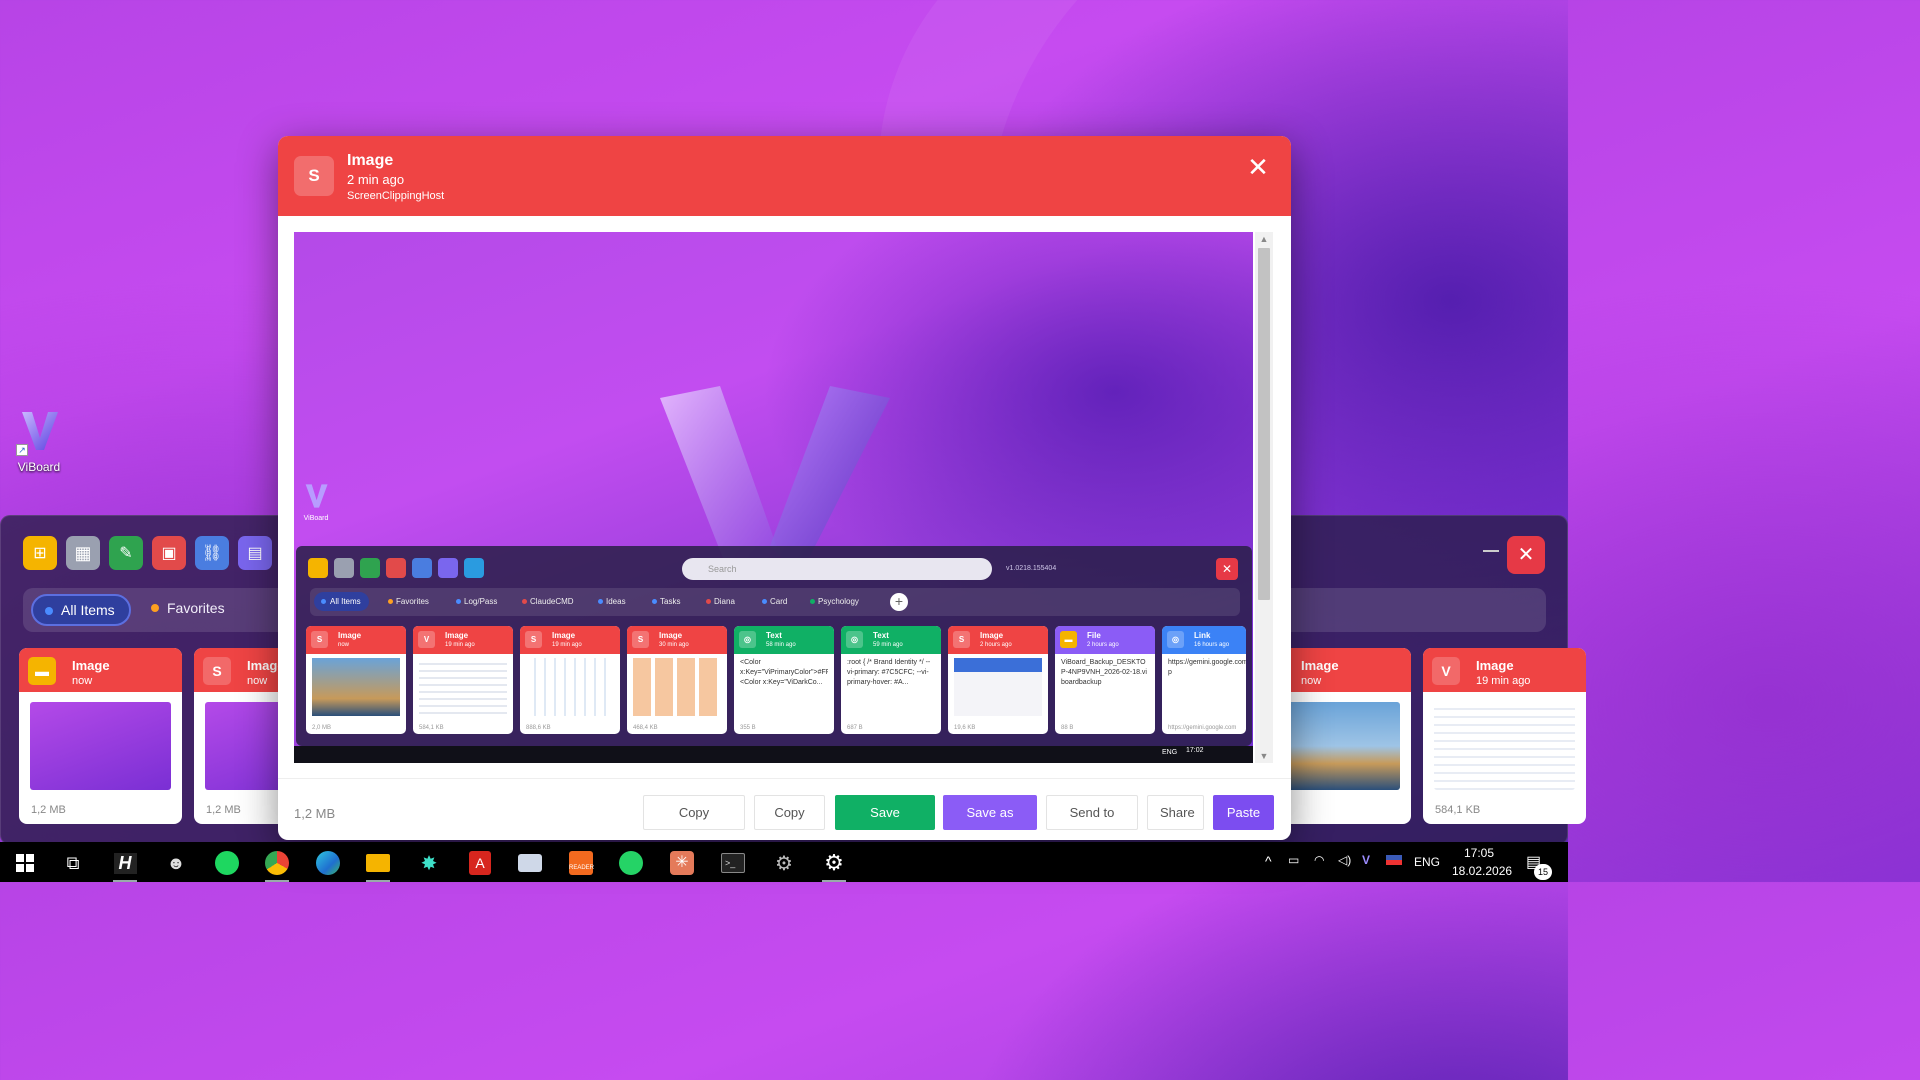 This screenshot has width=1920, height=1080. Describe the element at coordinates (1268, 861) in the screenshot. I see `tray-chevron-up-icon: ^` at that location.